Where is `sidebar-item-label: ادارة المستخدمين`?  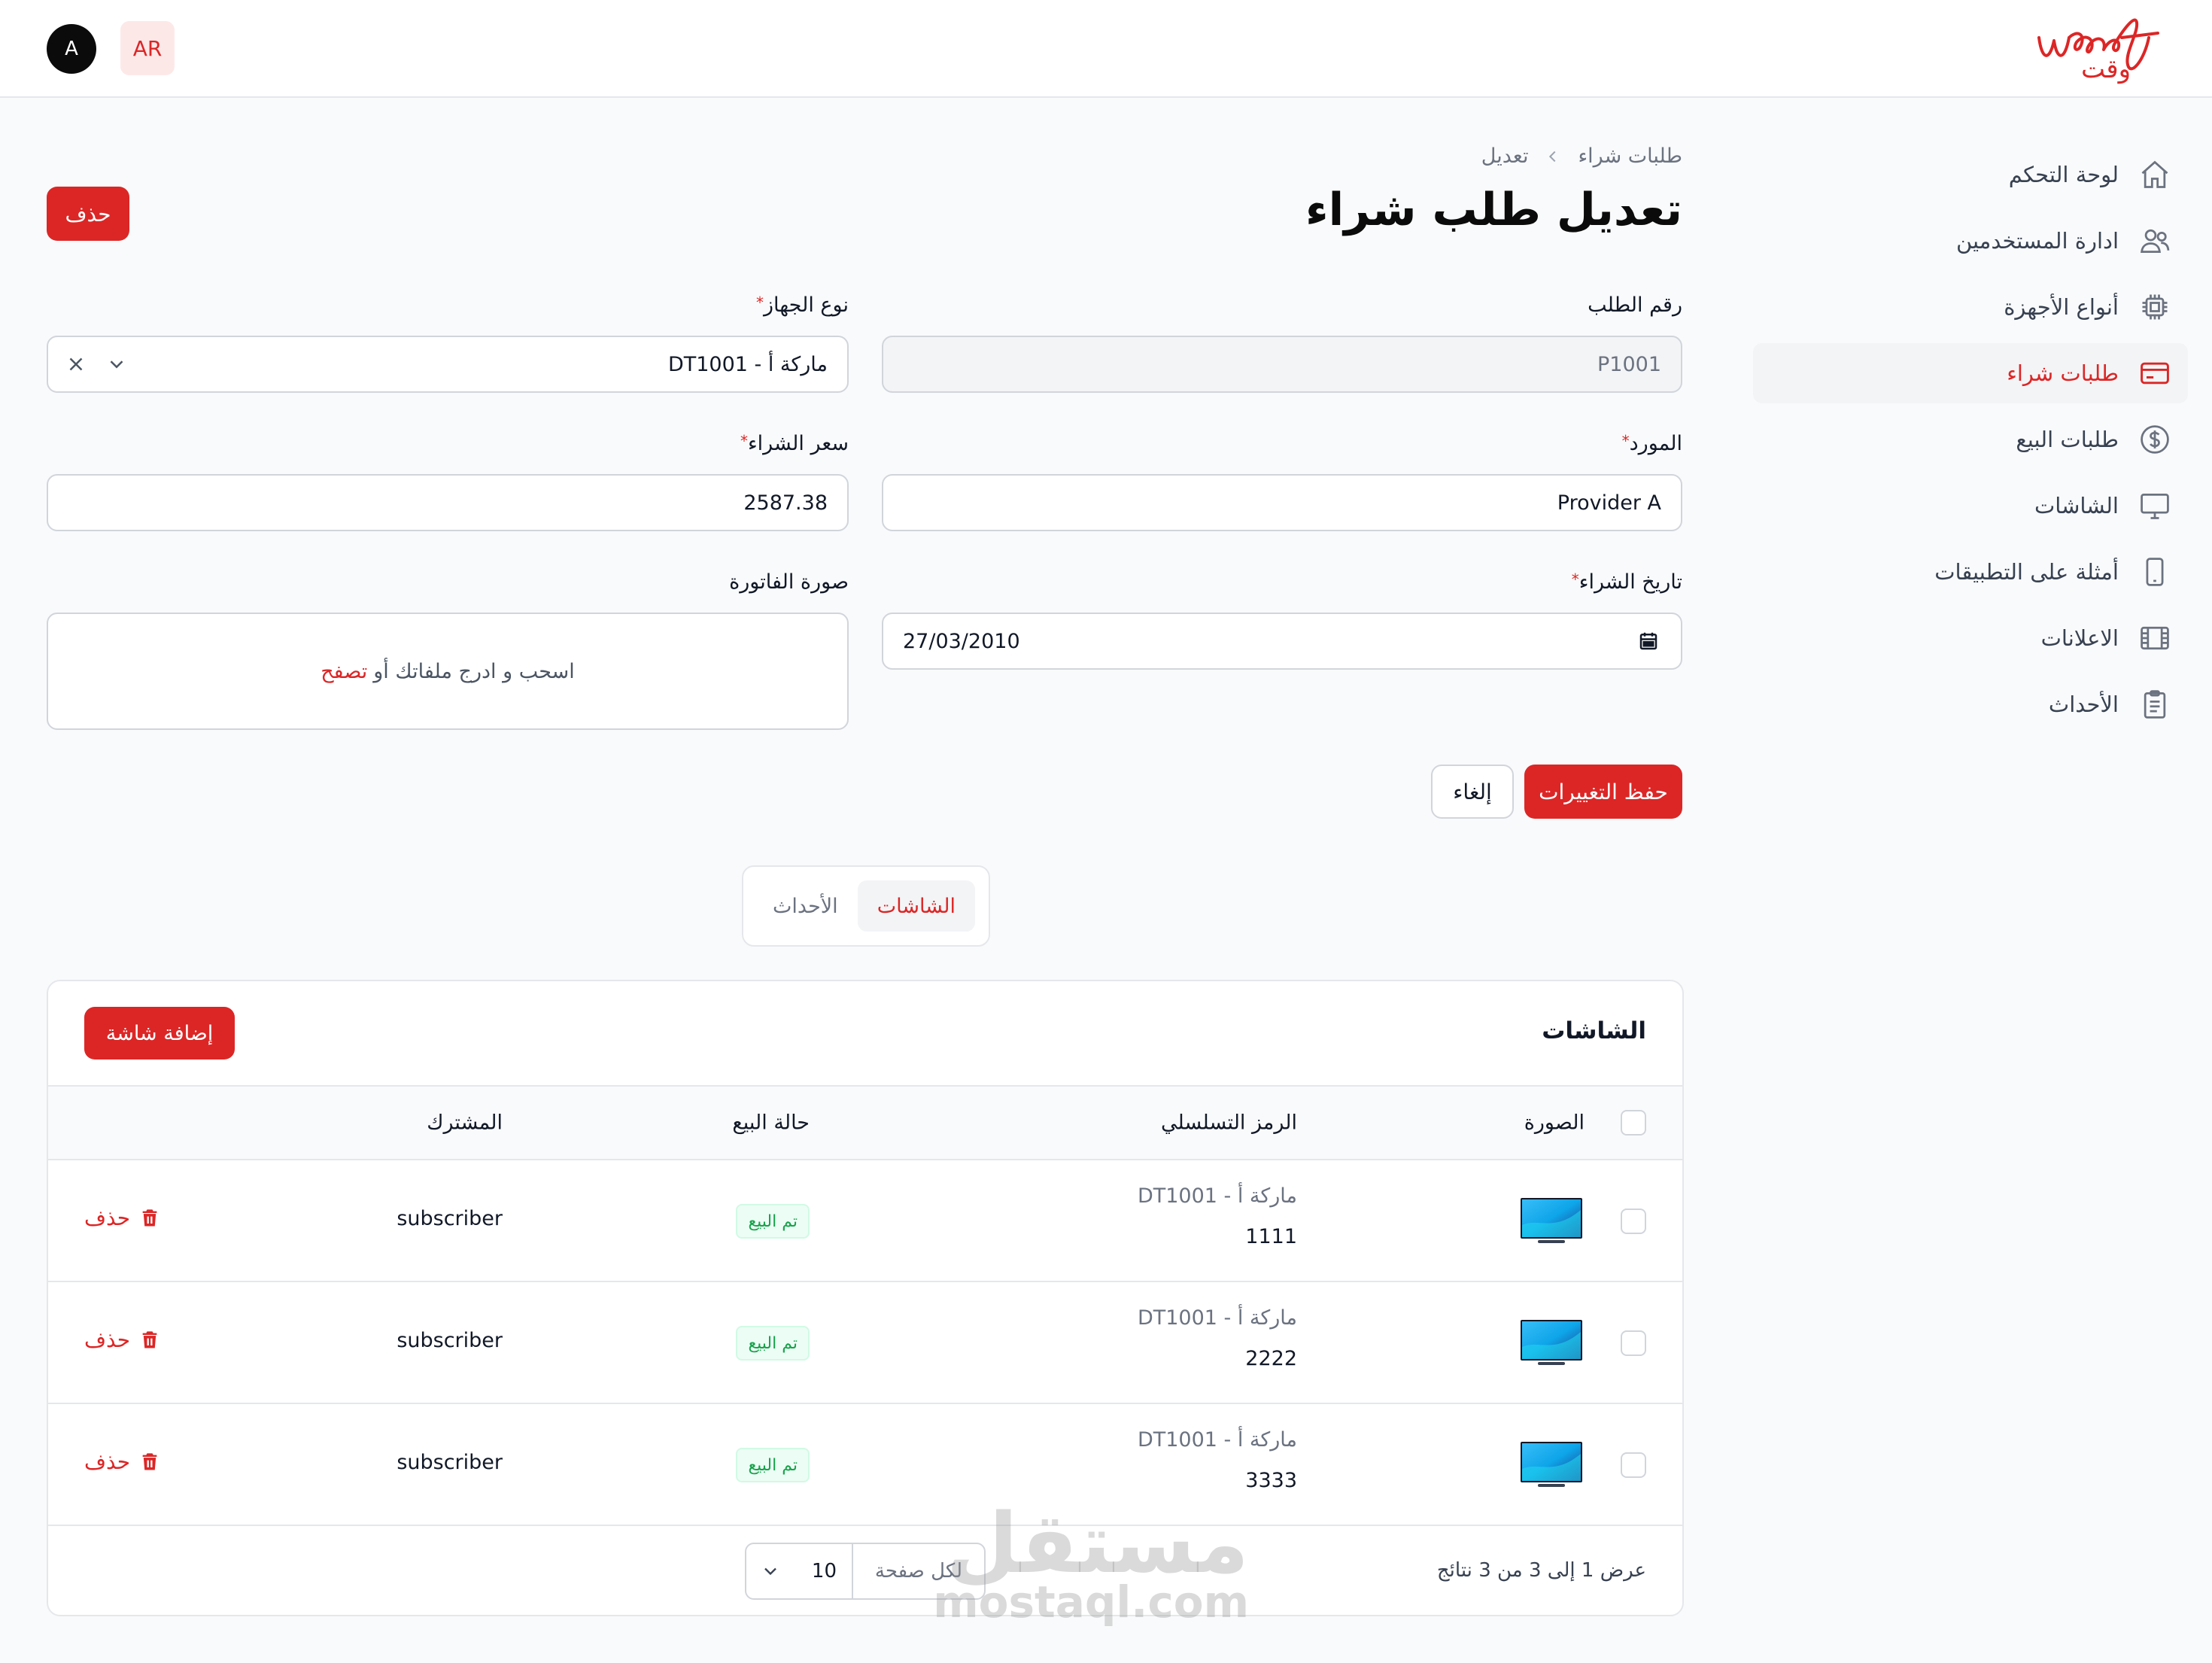
sidebar-item-label: ادارة المستخدمين is located at coordinates (2037, 241).